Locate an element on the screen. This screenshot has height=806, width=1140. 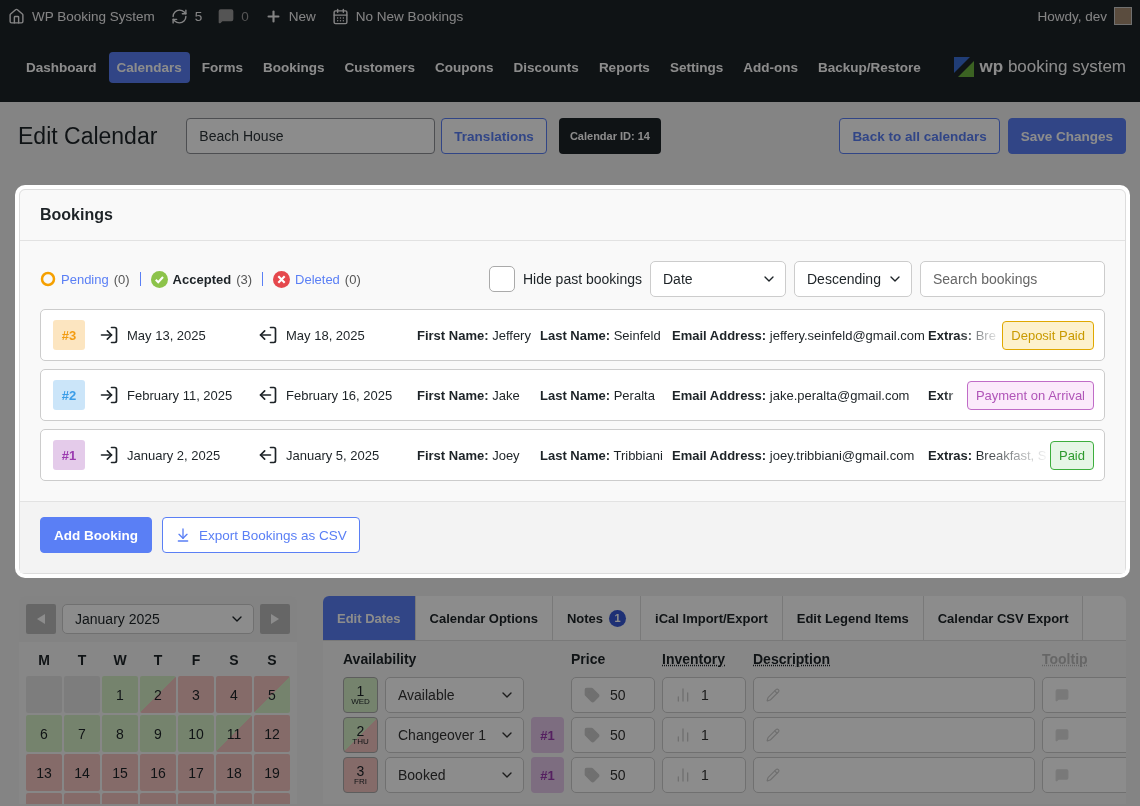
new-link: New is located at coordinates (290, 16).